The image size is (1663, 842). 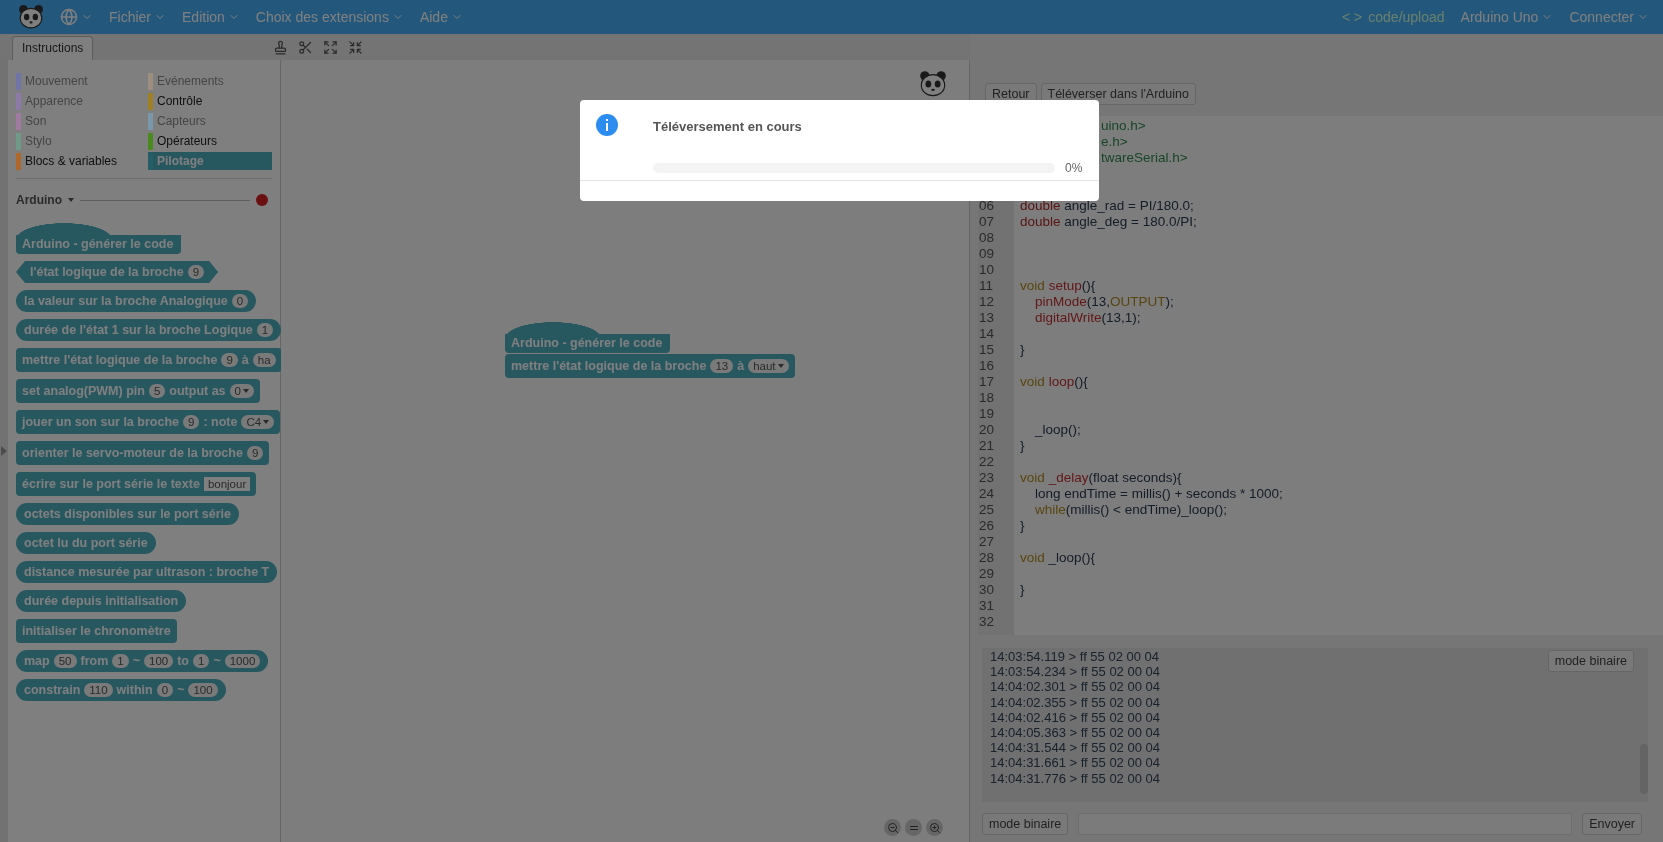 I want to click on code-line: void _delay(float seconds){, so click(x=1100, y=478).